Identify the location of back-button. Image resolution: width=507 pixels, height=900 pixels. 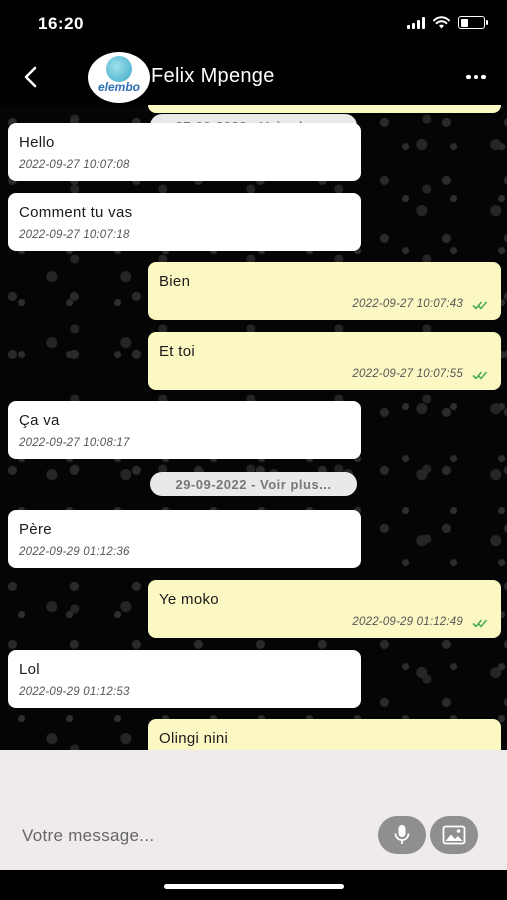
(31, 77).